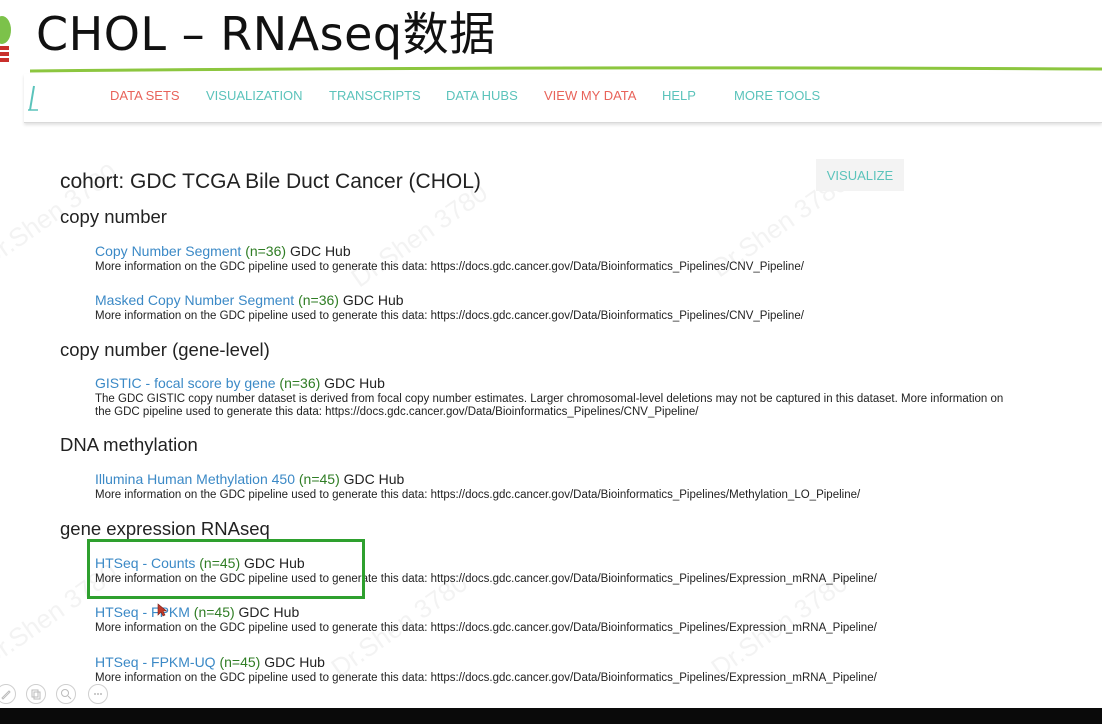  I want to click on xena-logo-icon, so click(33, 98).